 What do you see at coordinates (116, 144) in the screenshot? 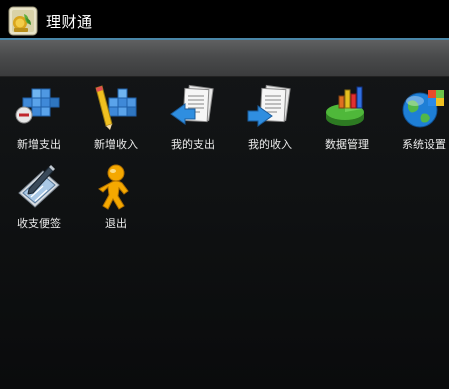
I see `menu-item-label: 新增收入` at bounding box center [116, 144].